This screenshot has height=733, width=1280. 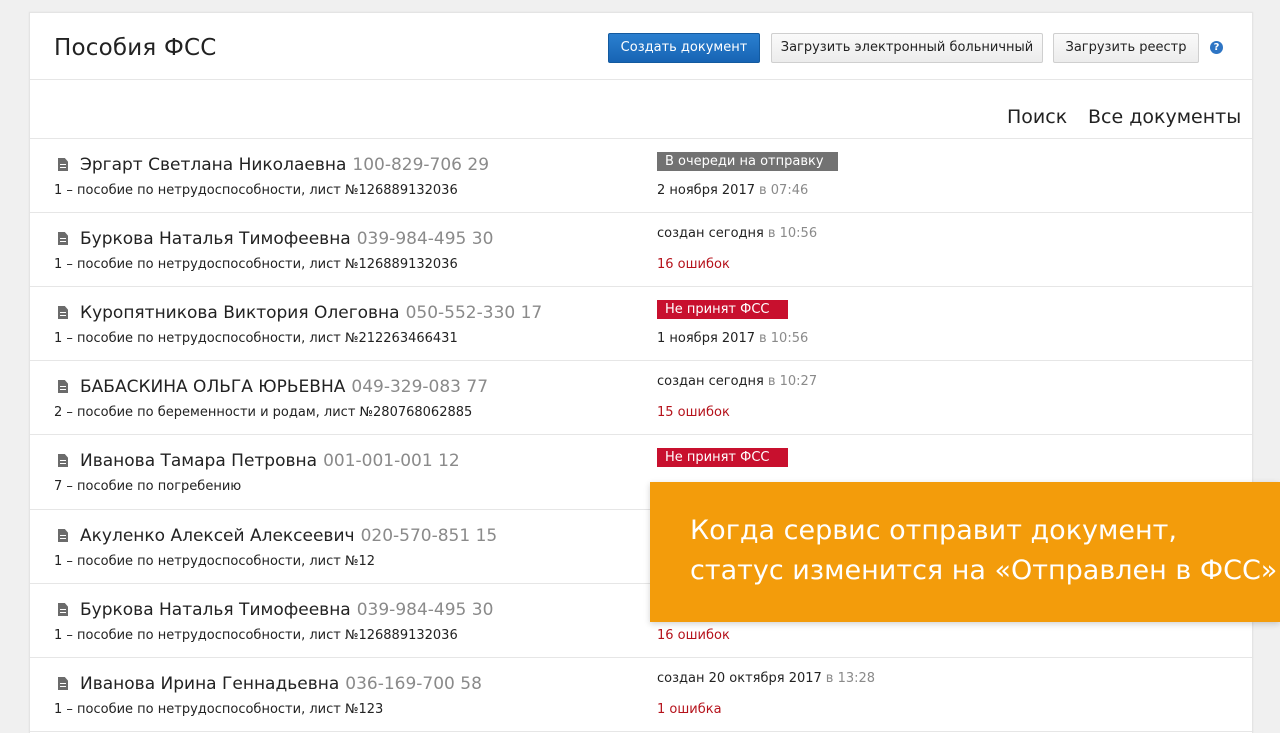 What do you see at coordinates (766, 678) in the screenshot?
I see `created-date: создан 20 октября 2017 в 13:28` at bounding box center [766, 678].